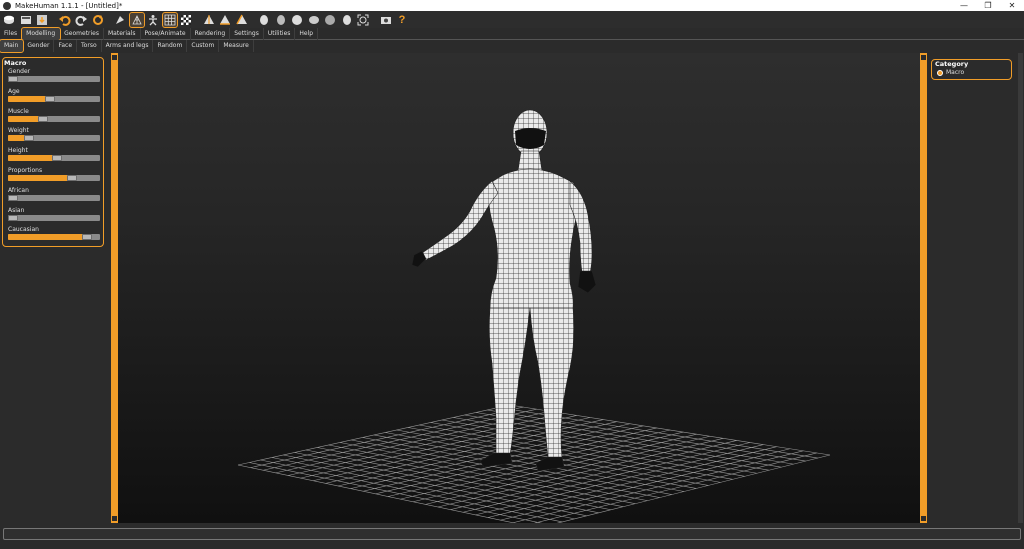 Image resolution: width=1024 pixels, height=549 pixels. What do you see at coordinates (54, 154) in the screenshot?
I see `height-slider: Height` at bounding box center [54, 154].